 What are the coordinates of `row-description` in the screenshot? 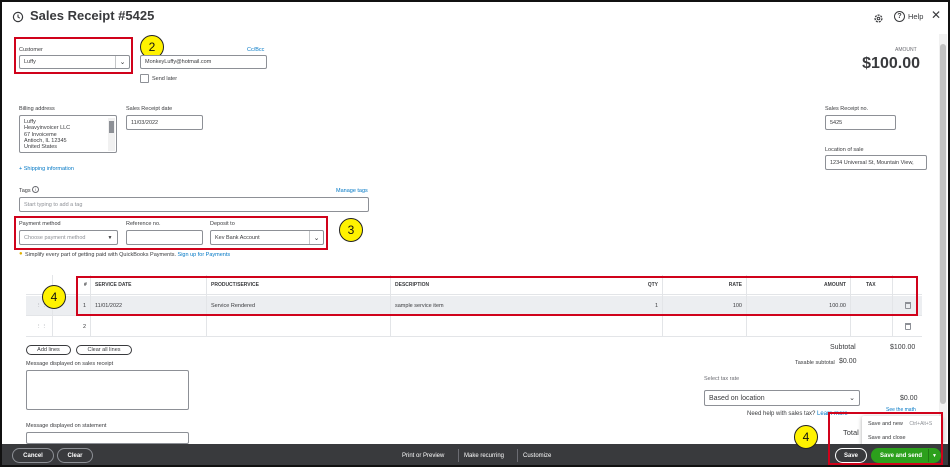 It's located at (395, 326).